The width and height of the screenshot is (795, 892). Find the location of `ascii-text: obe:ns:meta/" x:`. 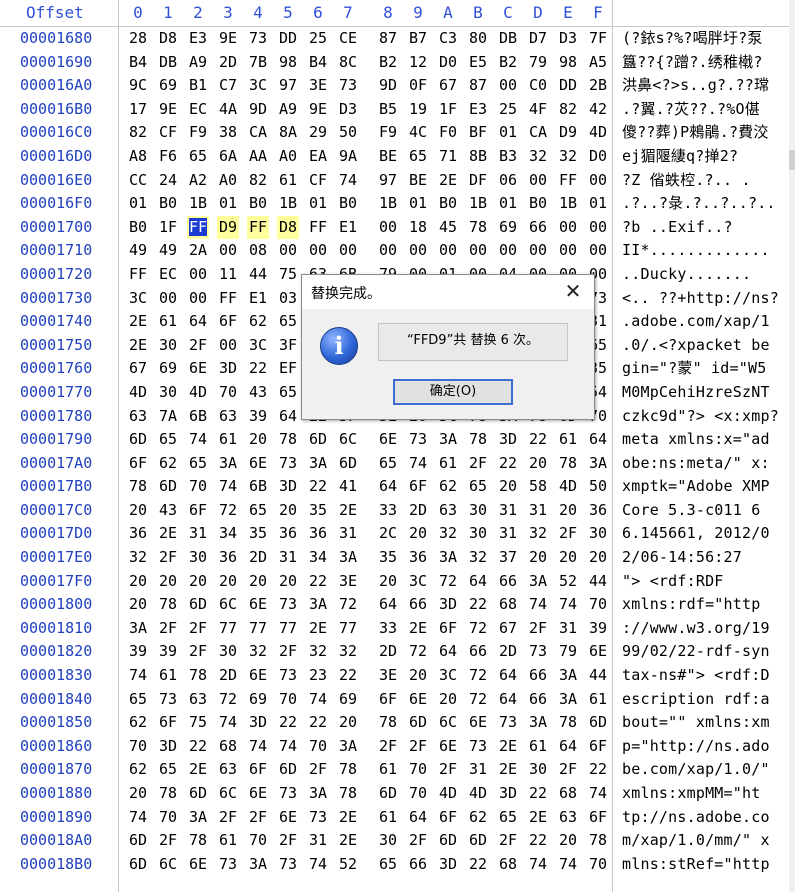

ascii-text: obe:ns:meta/" x: is located at coordinates (696, 464).